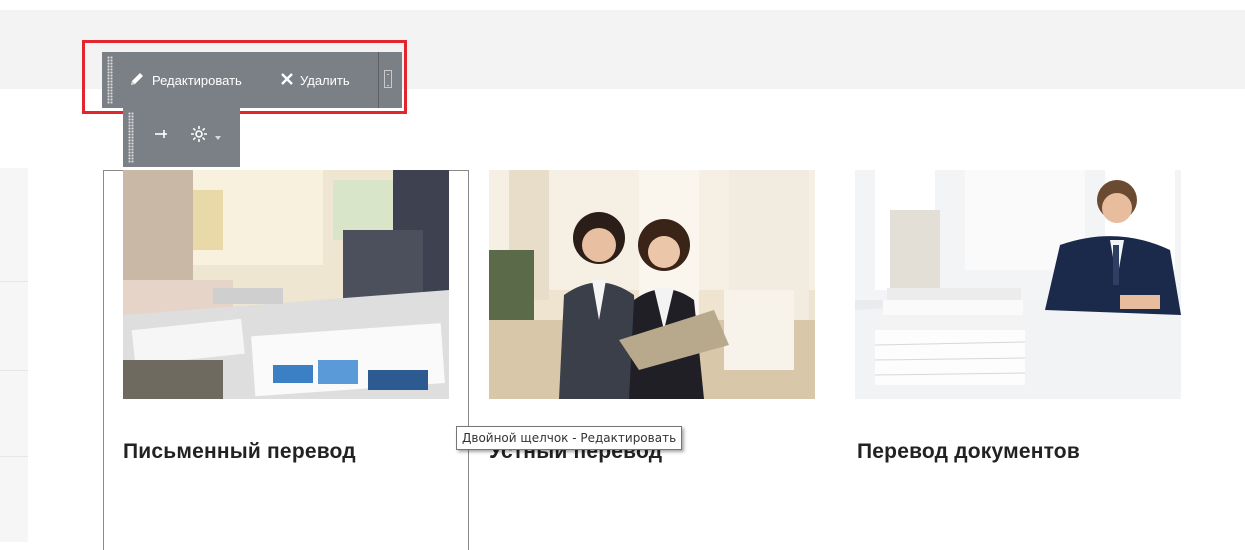 The width and height of the screenshot is (1245, 550). Describe the element at coordinates (286, 284) in the screenshot. I see `card-image-written-translation` at that location.